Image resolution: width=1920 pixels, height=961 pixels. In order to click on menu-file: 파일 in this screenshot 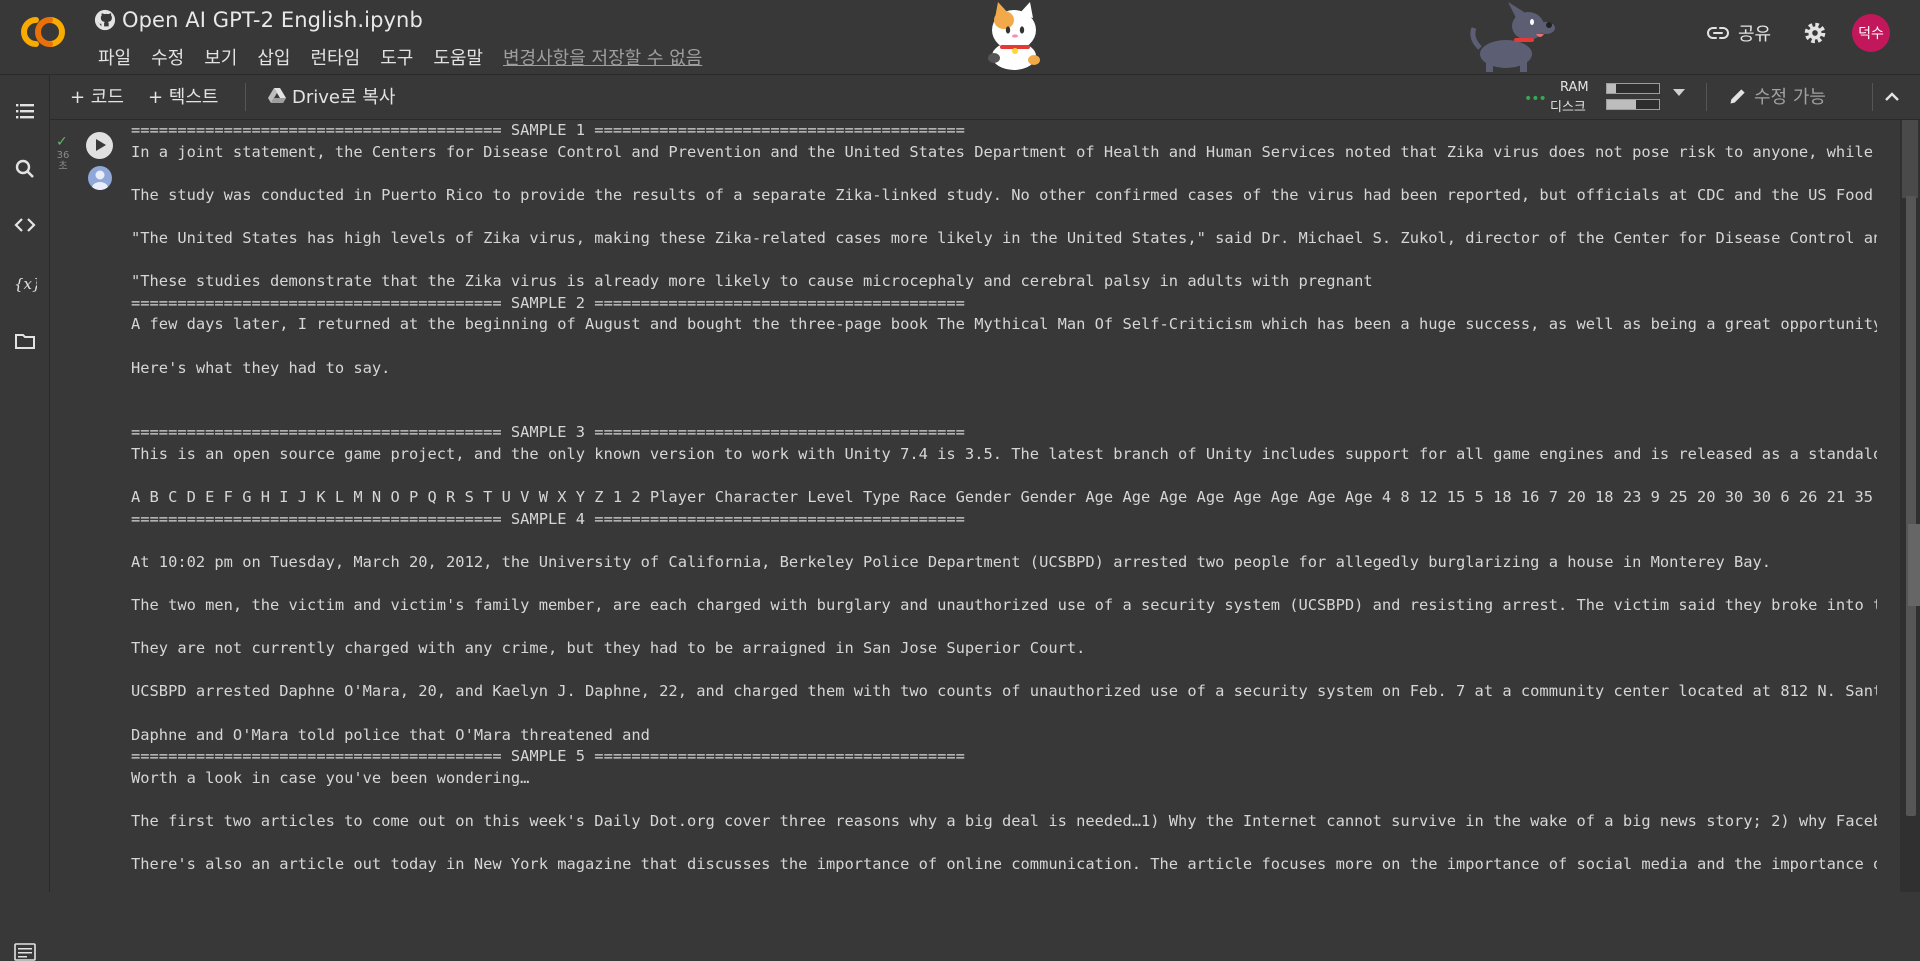, I will do `click(114, 57)`.